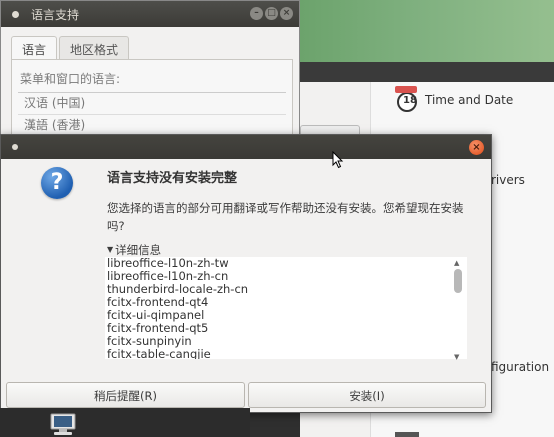 The image size is (554, 437). I want to click on settings-item-icon, so click(407, 434).